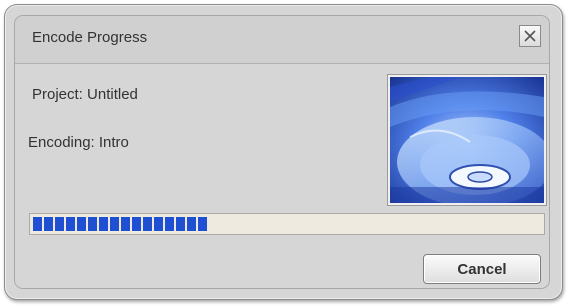  Describe the element at coordinates (120, 224) in the screenshot. I see `progress-bar-fill` at that location.